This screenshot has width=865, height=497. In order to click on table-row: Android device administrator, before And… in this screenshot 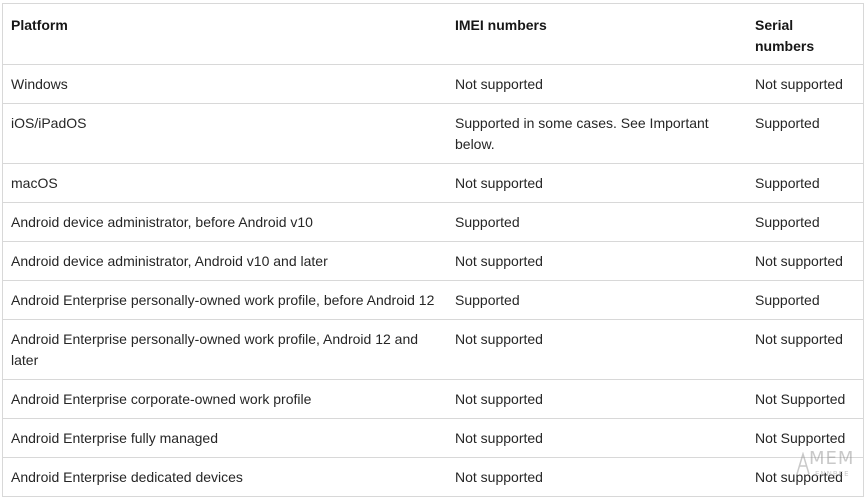, I will do `click(433, 222)`.